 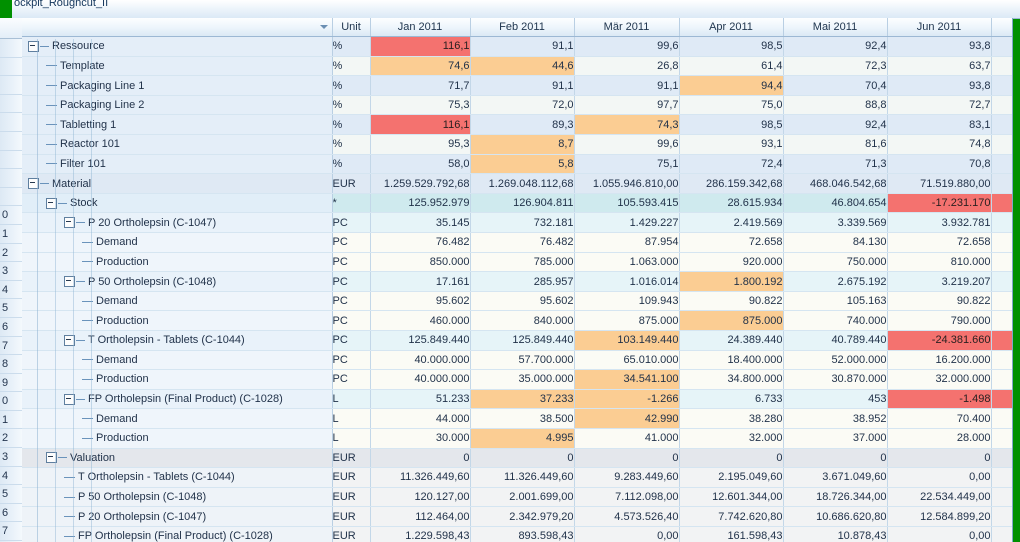 What do you see at coordinates (835, 203) in the screenshot?
I see `value-cell: 46.804.654` at bounding box center [835, 203].